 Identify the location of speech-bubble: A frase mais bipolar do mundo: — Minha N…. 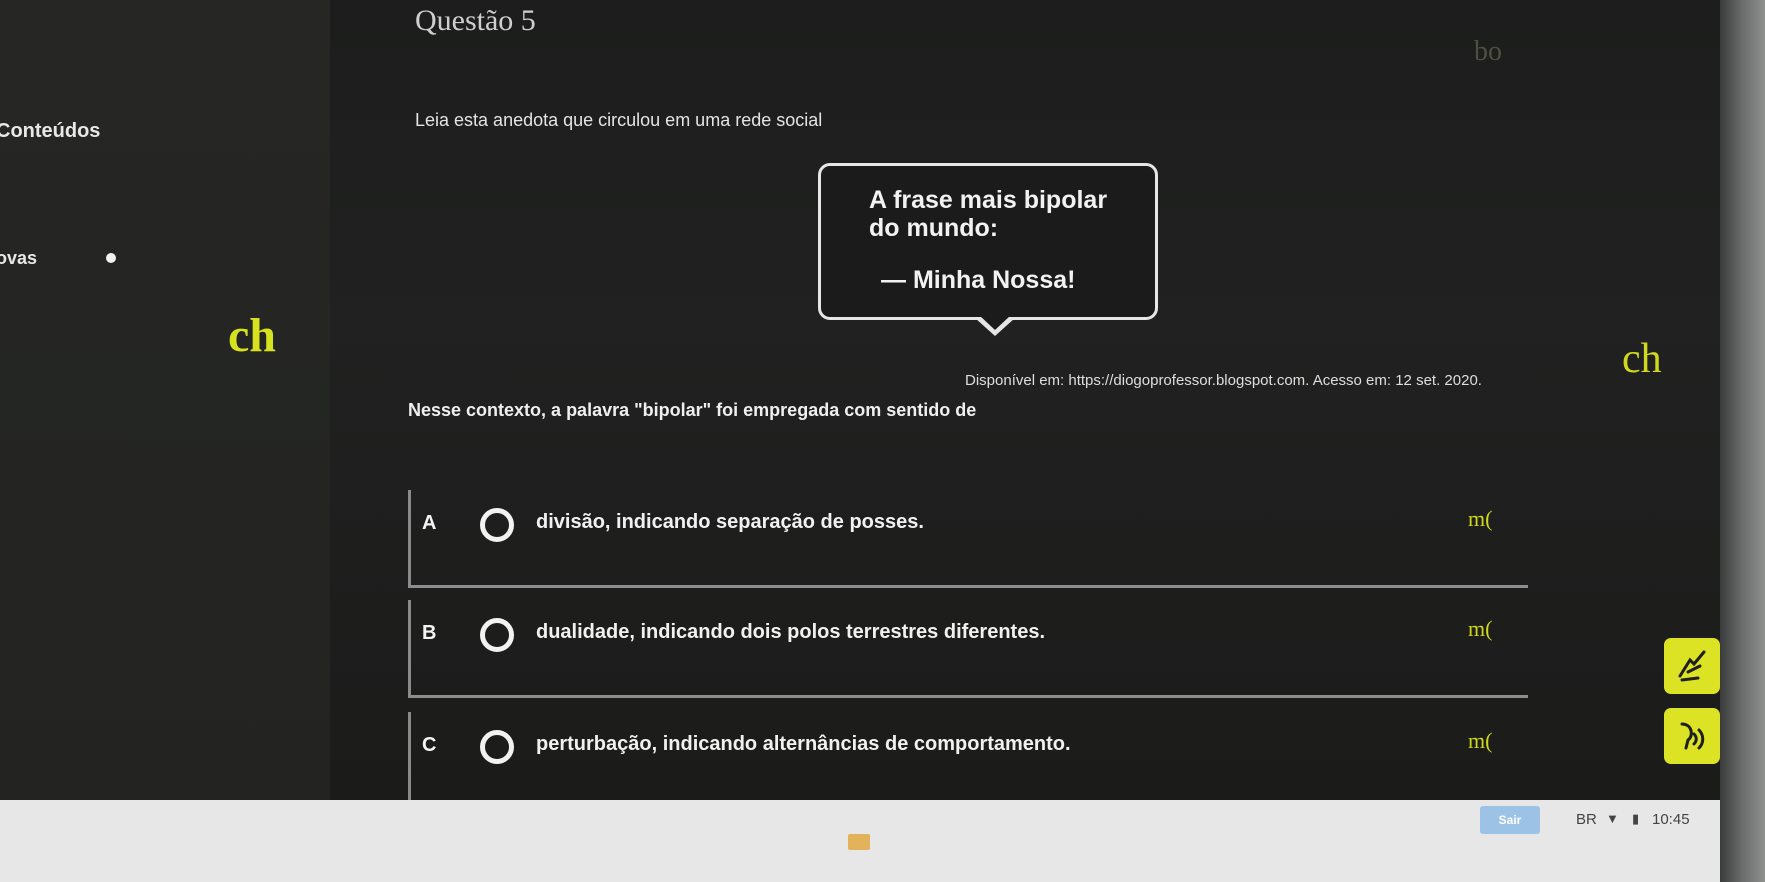
(988, 241).